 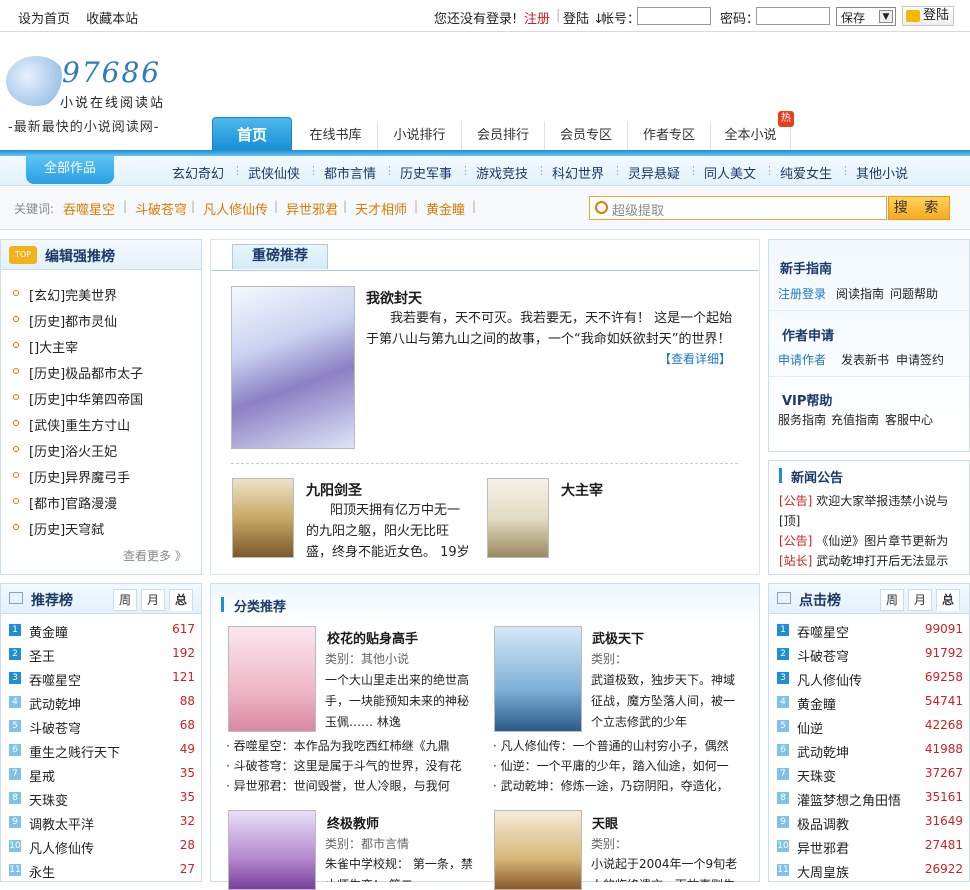 I want to click on rank-book-name: 极品调教, so click(x=823, y=823).